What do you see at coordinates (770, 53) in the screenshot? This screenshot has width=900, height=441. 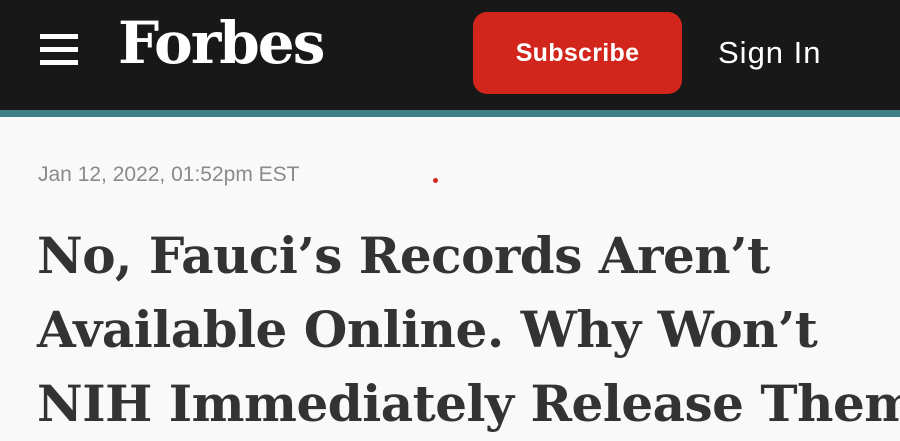 I see `sign-in-link: Sign In` at bounding box center [770, 53].